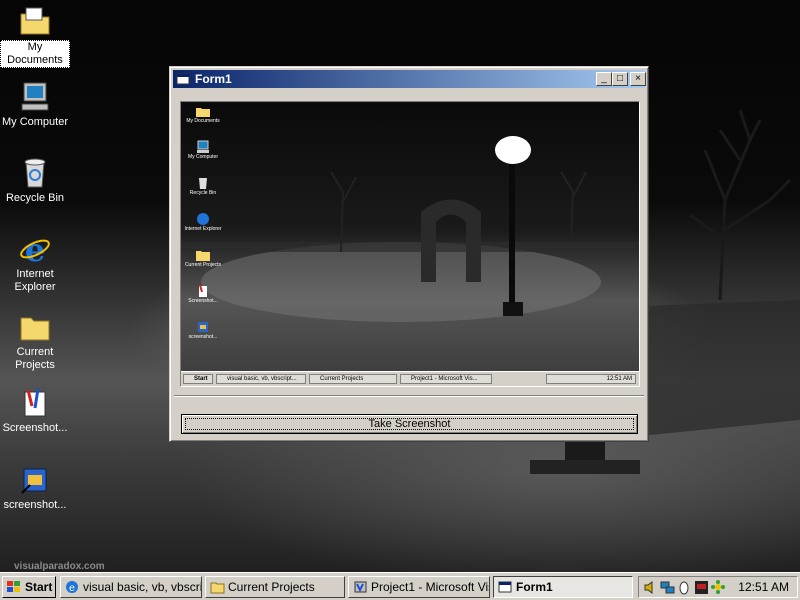 Image resolution: width=800 pixels, height=600 pixels. What do you see at coordinates (701, 587) in the screenshot?
I see `pdf-icon` at bounding box center [701, 587].